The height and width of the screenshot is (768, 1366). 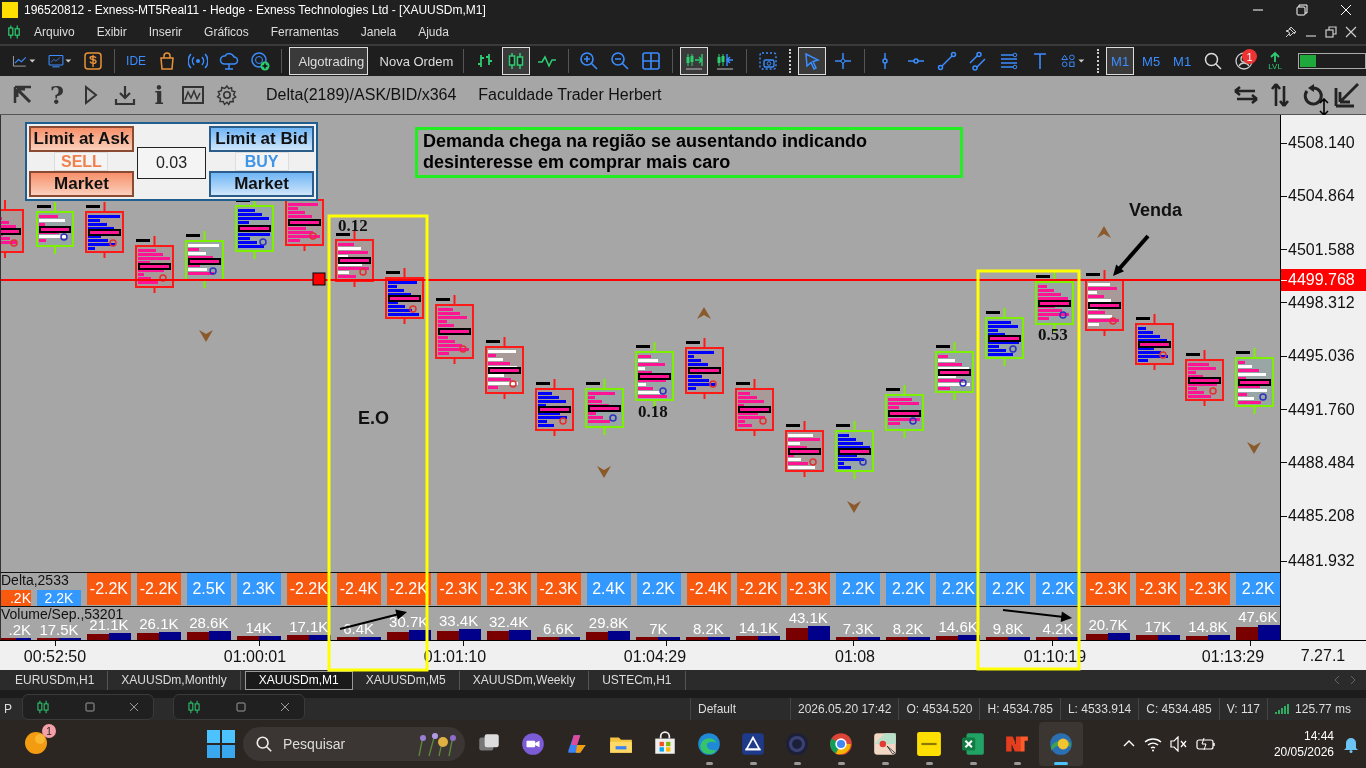 What do you see at coordinates (767, 61) in the screenshot?
I see `screenshot-icon` at bounding box center [767, 61].